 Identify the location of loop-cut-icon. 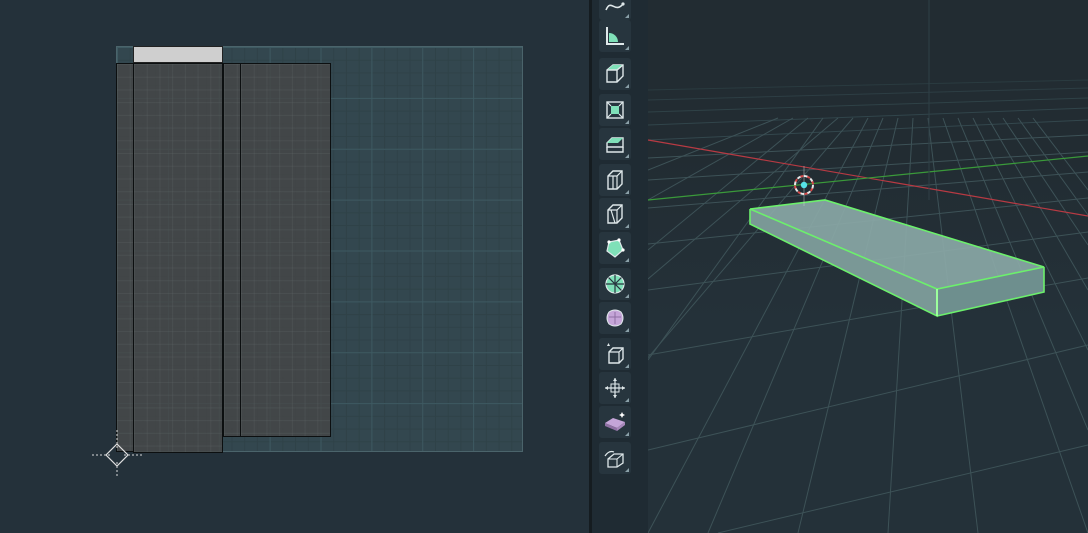
(615, 214).